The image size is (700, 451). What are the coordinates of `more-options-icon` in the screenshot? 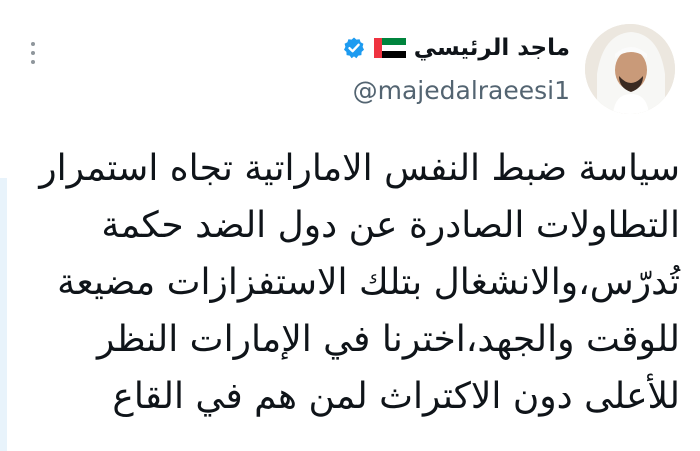 It's located at (33, 53).